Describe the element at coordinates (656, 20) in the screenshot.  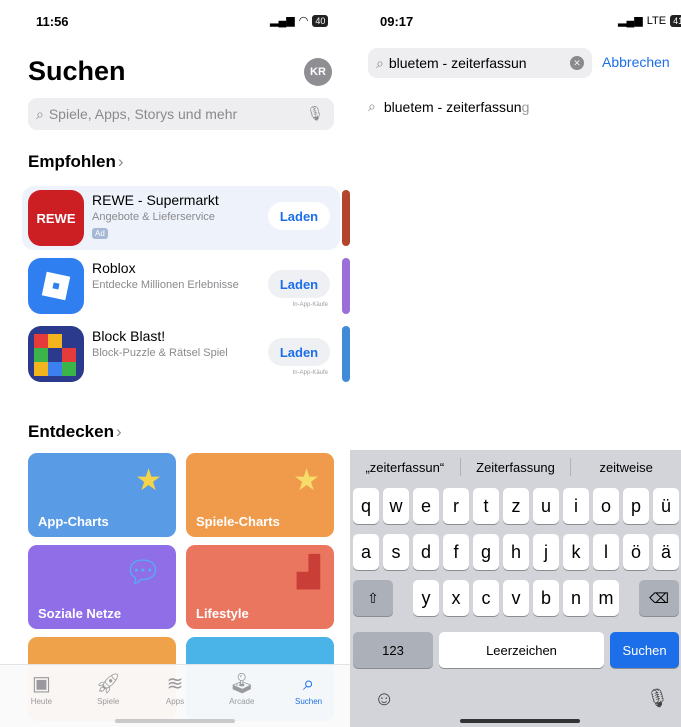
I see `network-label: LTE` at that location.